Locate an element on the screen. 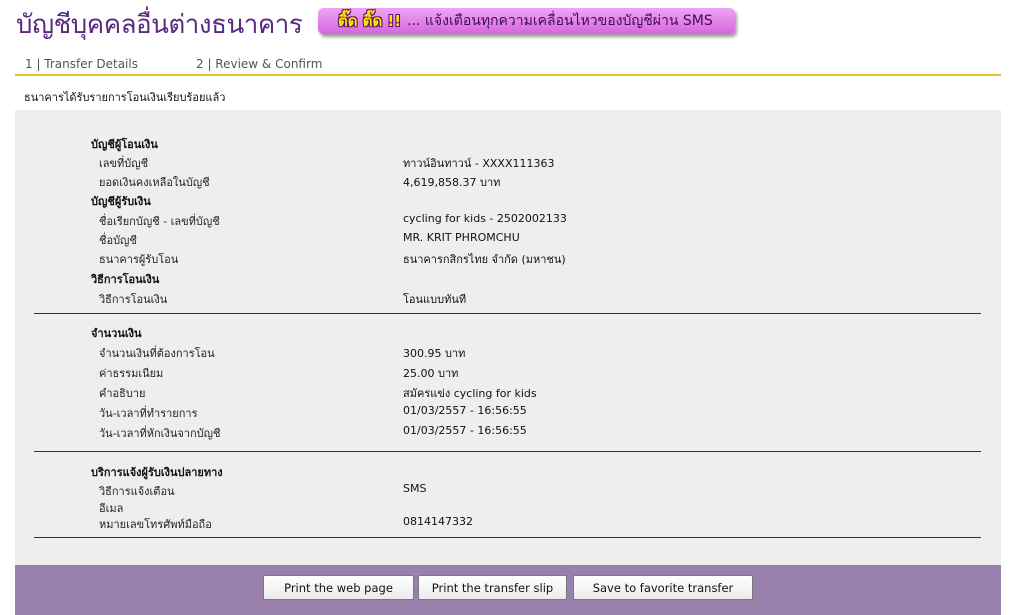 Image resolution: width=1011 pixels, height=615 pixels. step-review-confirm: 2 | Review & Confirm is located at coordinates (259, 64).